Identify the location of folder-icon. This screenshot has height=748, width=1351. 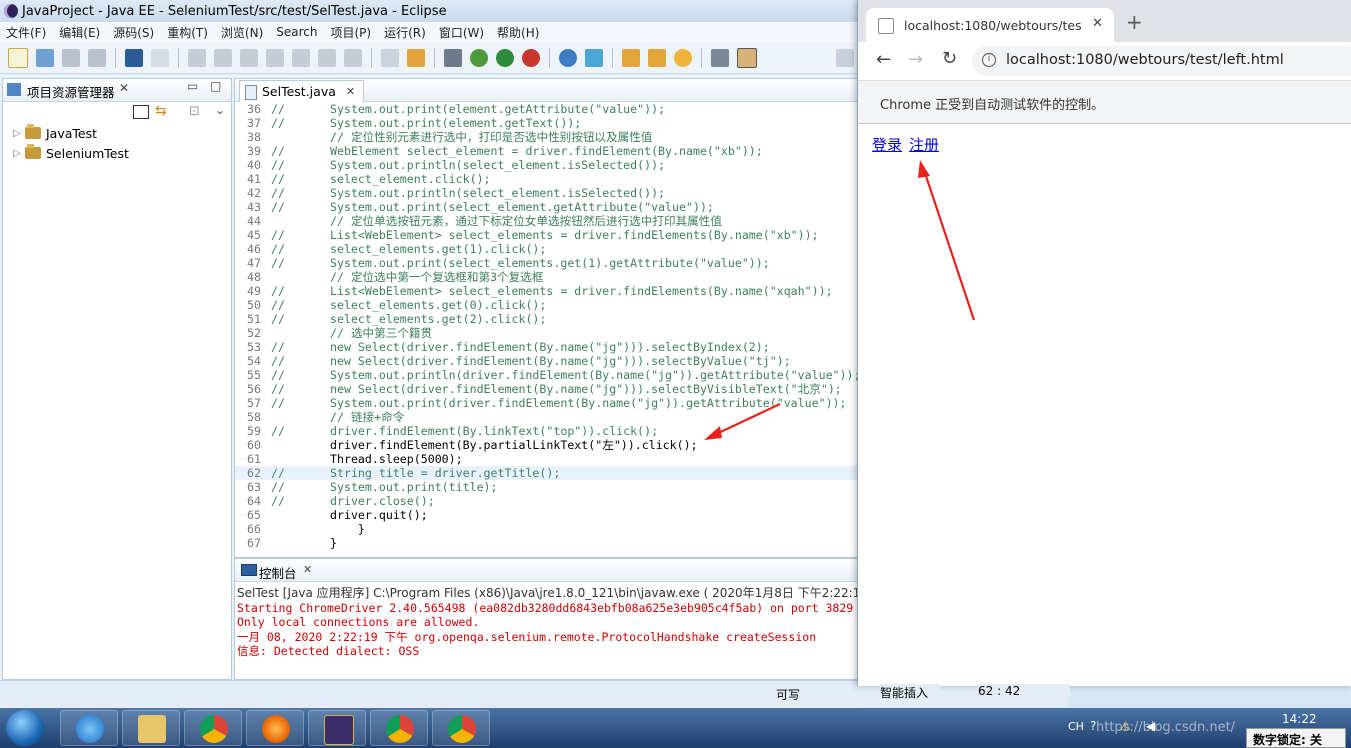
(152, 729).